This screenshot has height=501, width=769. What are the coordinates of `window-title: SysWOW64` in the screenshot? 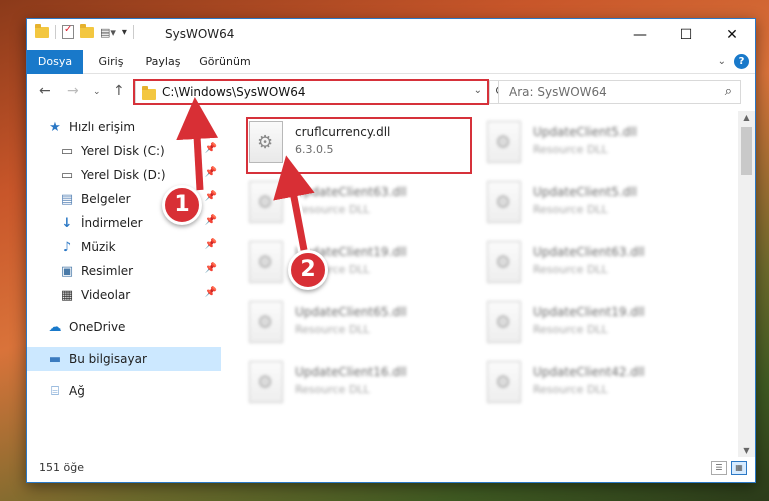 It's located at (200, 34).